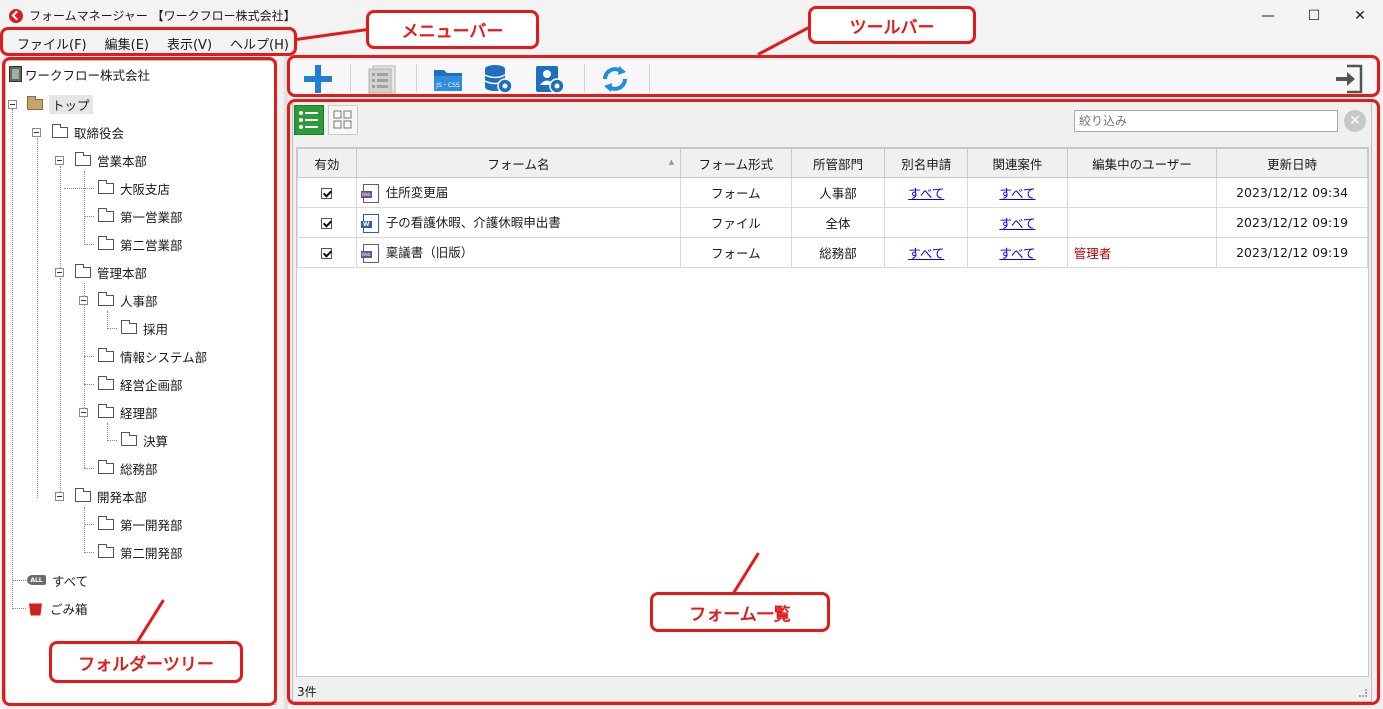 The image size is (1383, 709). Describe the element at coordinates (892, 25) in the screenshot. I see `annotation-label-toolbar: ツールバー` at that location.